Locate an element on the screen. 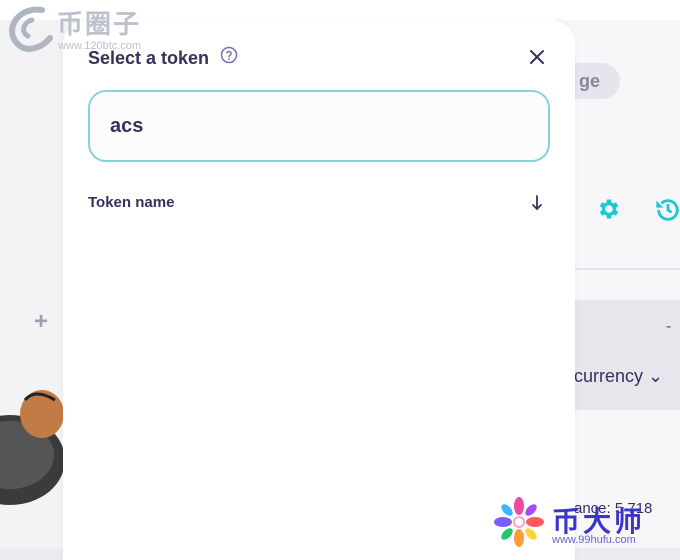  gear-icon is located at coordinates (609, 209).